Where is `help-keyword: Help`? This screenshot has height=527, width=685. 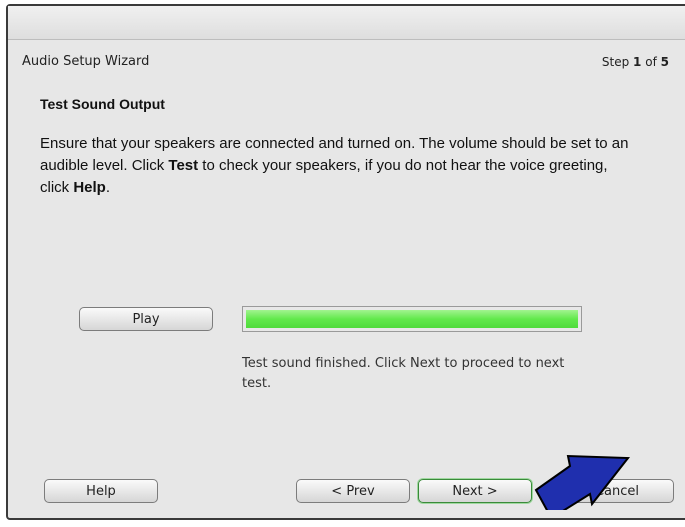 help-keyword: Help is located at coordinates (89, 187).